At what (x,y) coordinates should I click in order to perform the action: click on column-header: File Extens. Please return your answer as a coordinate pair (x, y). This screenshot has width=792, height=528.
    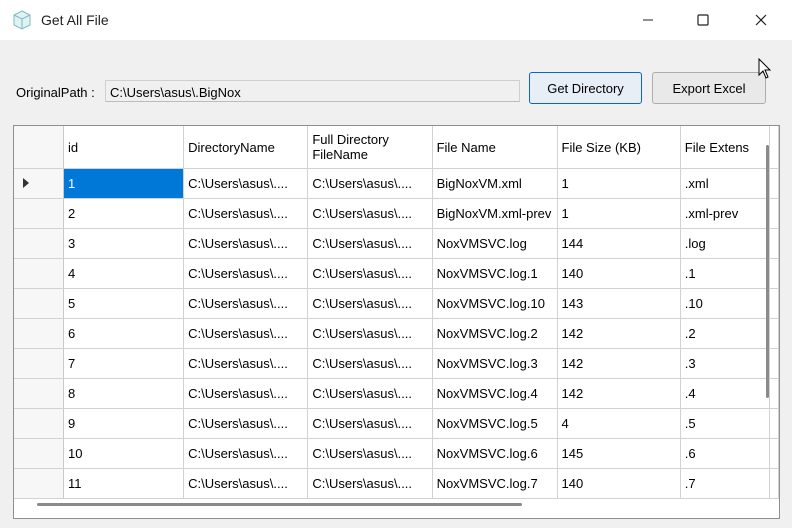
    Looking at the image, I should click on (725, 147).